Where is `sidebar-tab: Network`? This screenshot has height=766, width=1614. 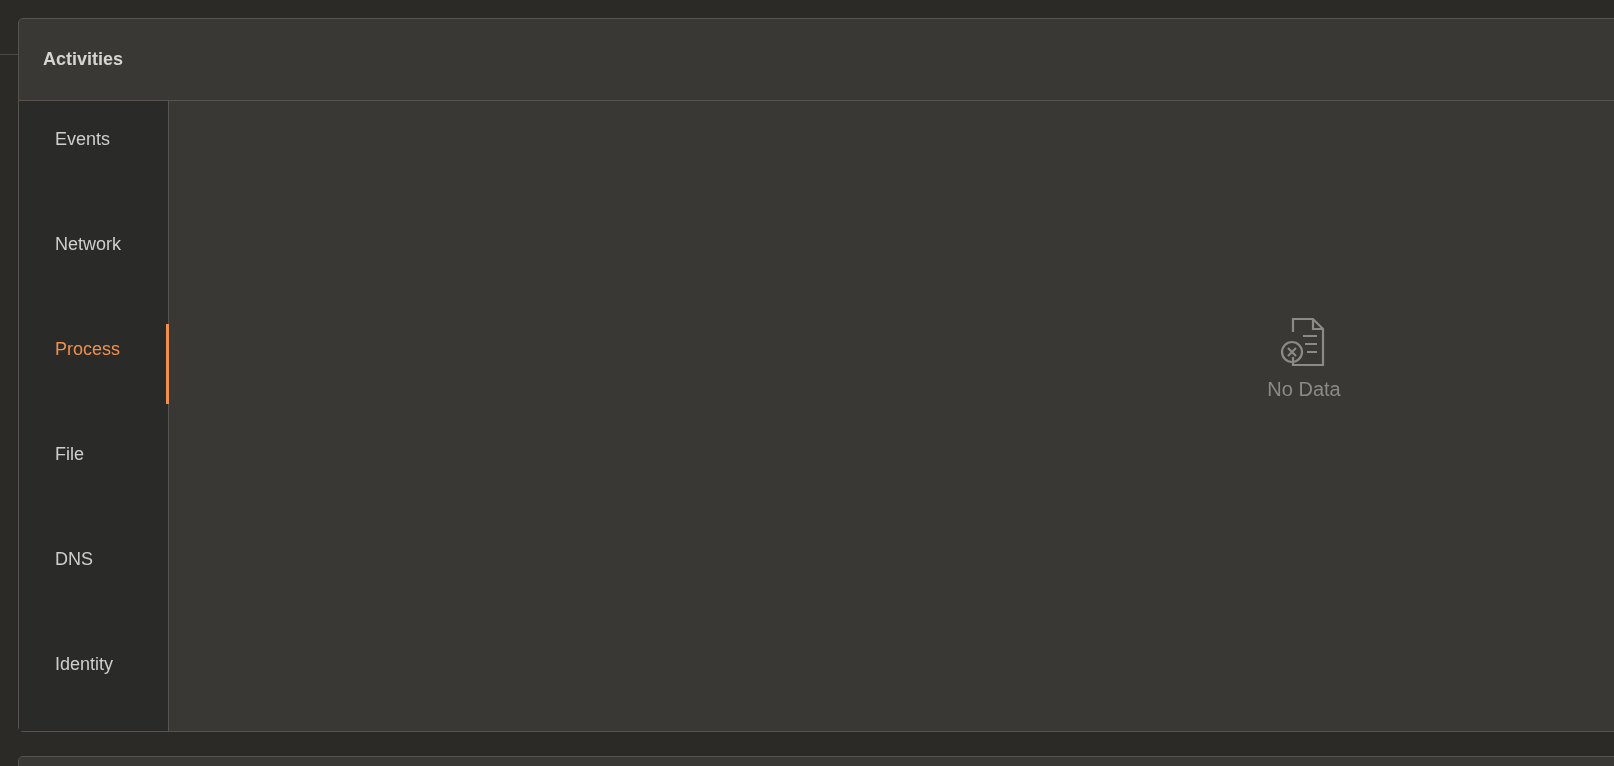 sidebar-tab: Network is located at coordinates (93, 258).